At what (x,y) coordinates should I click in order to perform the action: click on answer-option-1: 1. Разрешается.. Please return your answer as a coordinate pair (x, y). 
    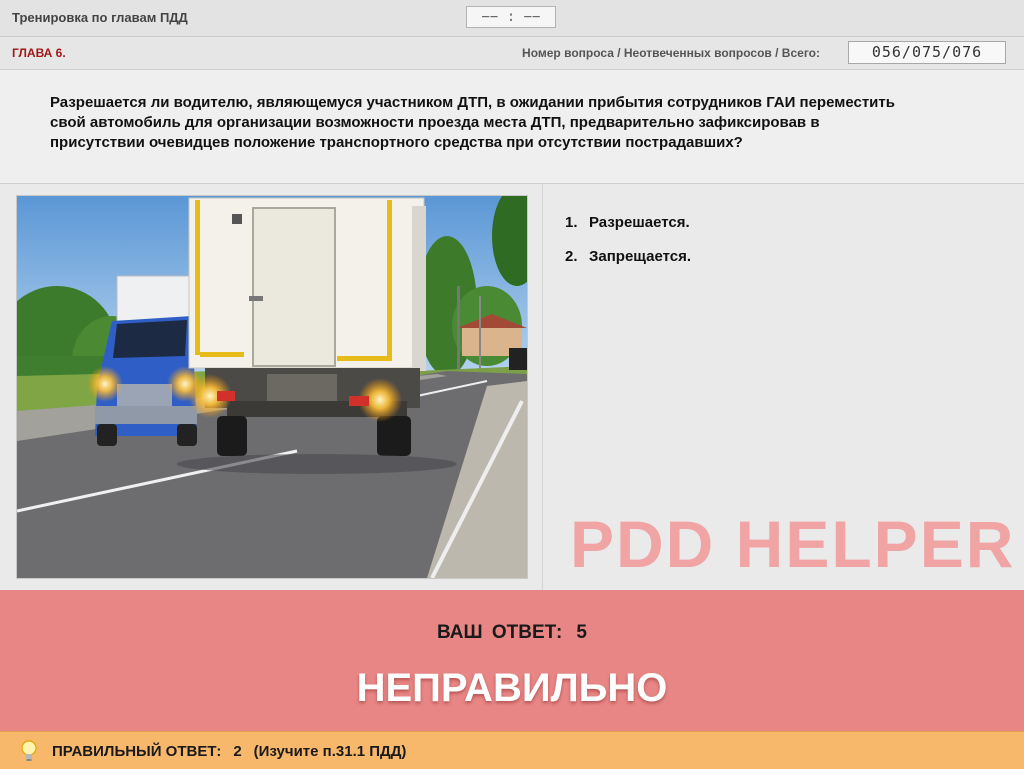
    Looking at the image, I should click on (785, 224).